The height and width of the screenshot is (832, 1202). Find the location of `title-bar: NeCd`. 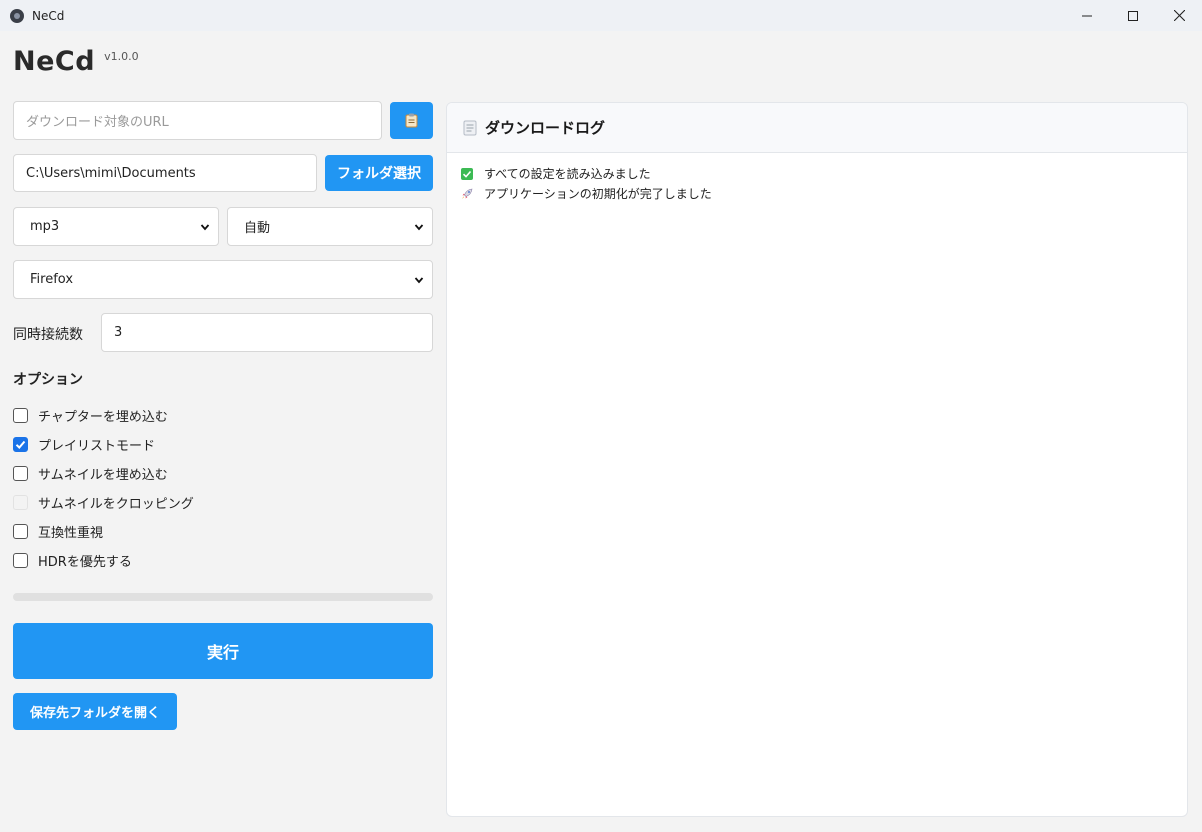

title-bar: NeCd is located at coordinates (601, 15).